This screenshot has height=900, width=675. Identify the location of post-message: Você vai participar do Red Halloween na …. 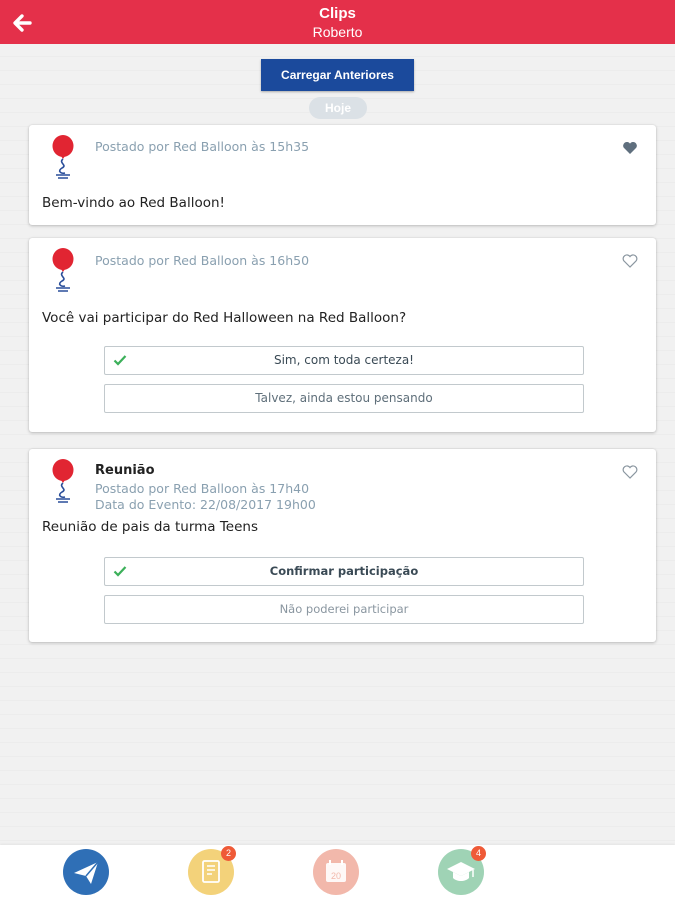
(224, 318).